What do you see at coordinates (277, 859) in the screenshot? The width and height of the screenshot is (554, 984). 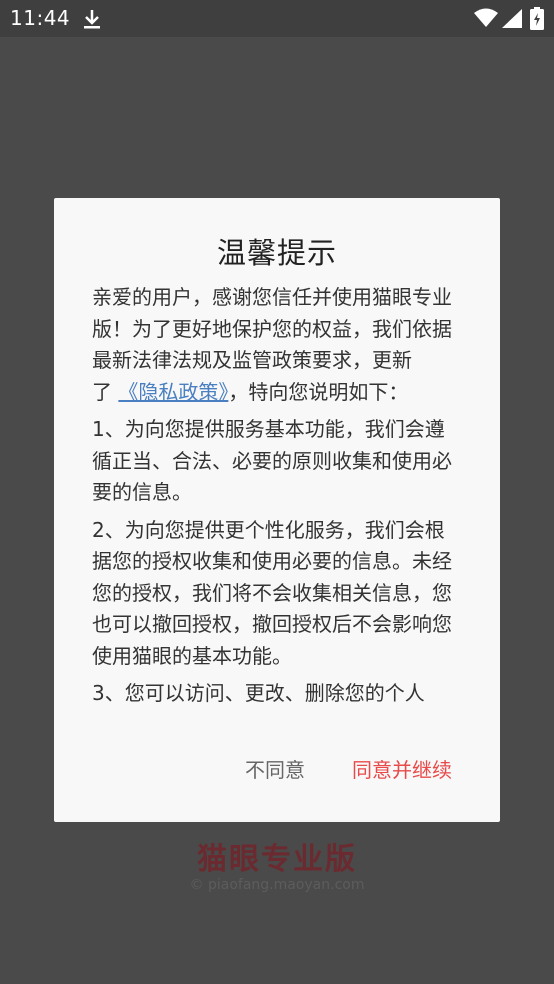 I see `app-brand-logo: 猫眼专业版` at bounding box center [277, 859].